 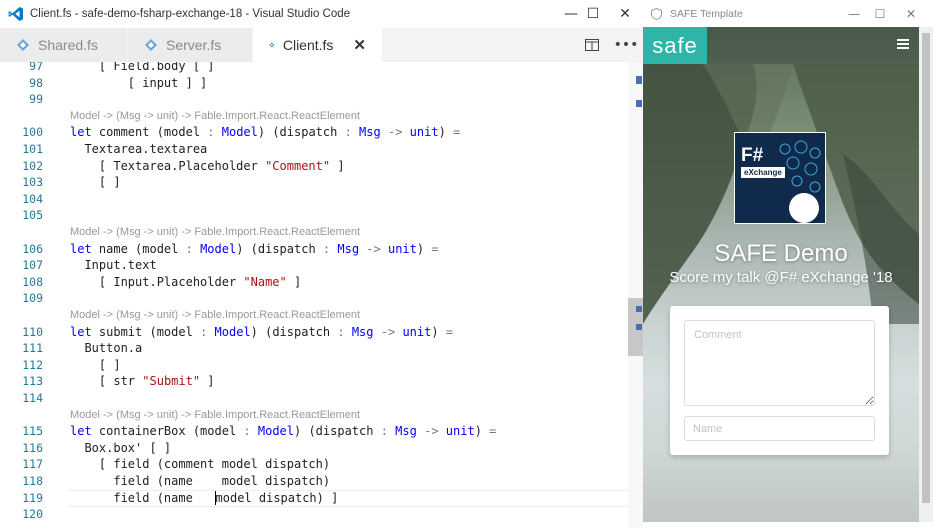 What do you see at coordinates (32, 481) in the screenshot?
I see `line-number: 118` at bounding box center [32, 481].